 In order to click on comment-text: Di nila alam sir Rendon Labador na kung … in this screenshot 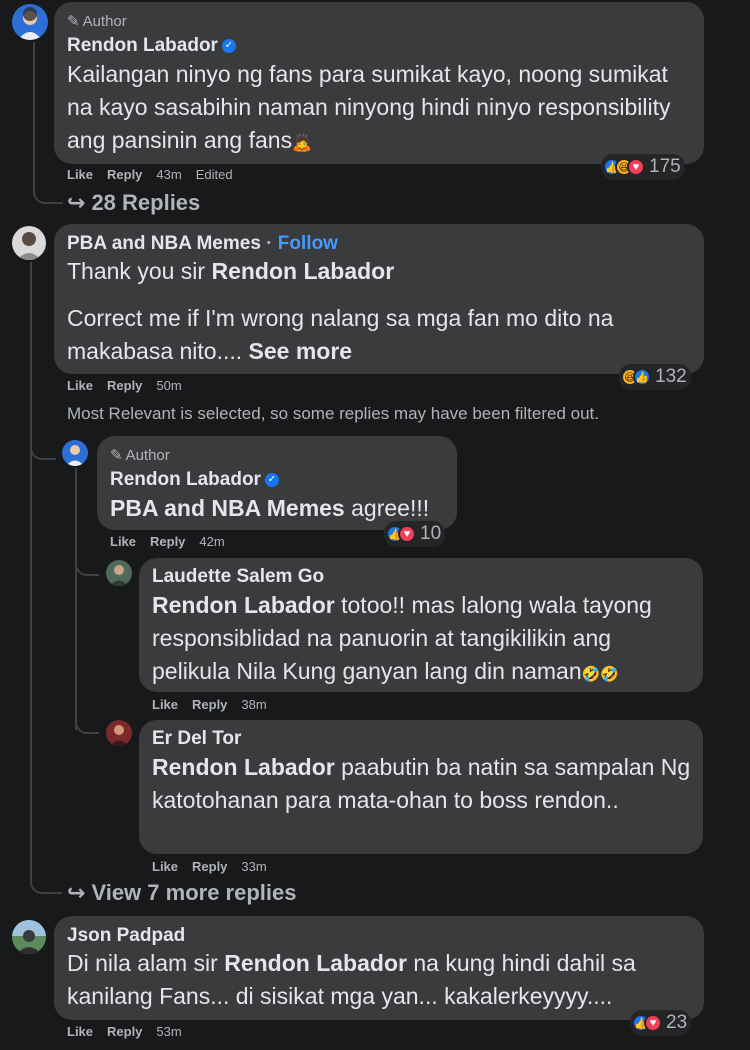, I will do `click(351, 979)`.